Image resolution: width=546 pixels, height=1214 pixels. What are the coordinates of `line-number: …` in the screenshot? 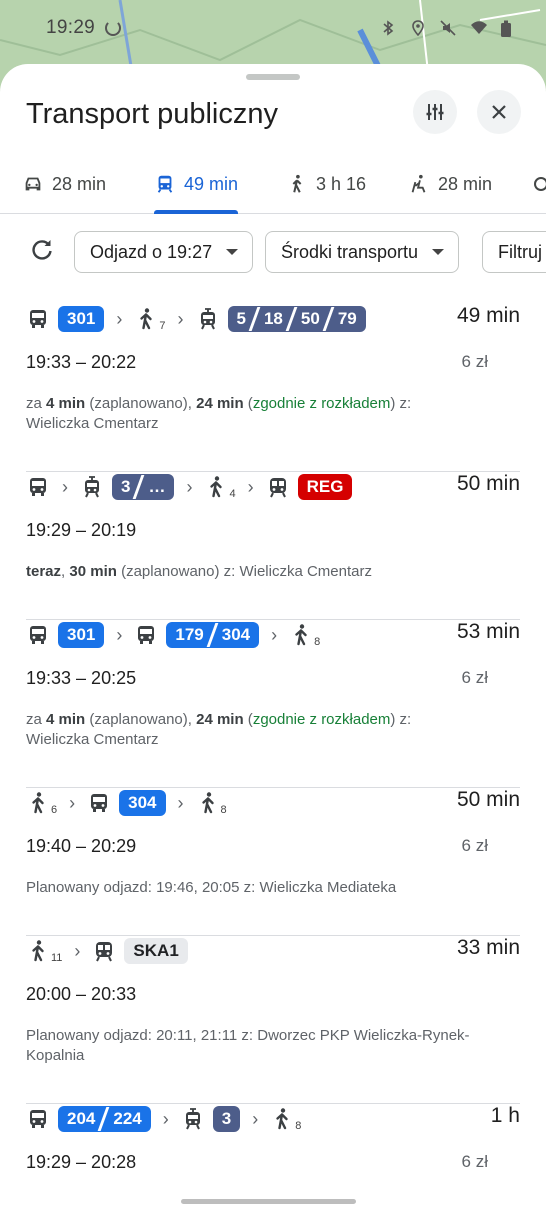 It's located at (156, 487).